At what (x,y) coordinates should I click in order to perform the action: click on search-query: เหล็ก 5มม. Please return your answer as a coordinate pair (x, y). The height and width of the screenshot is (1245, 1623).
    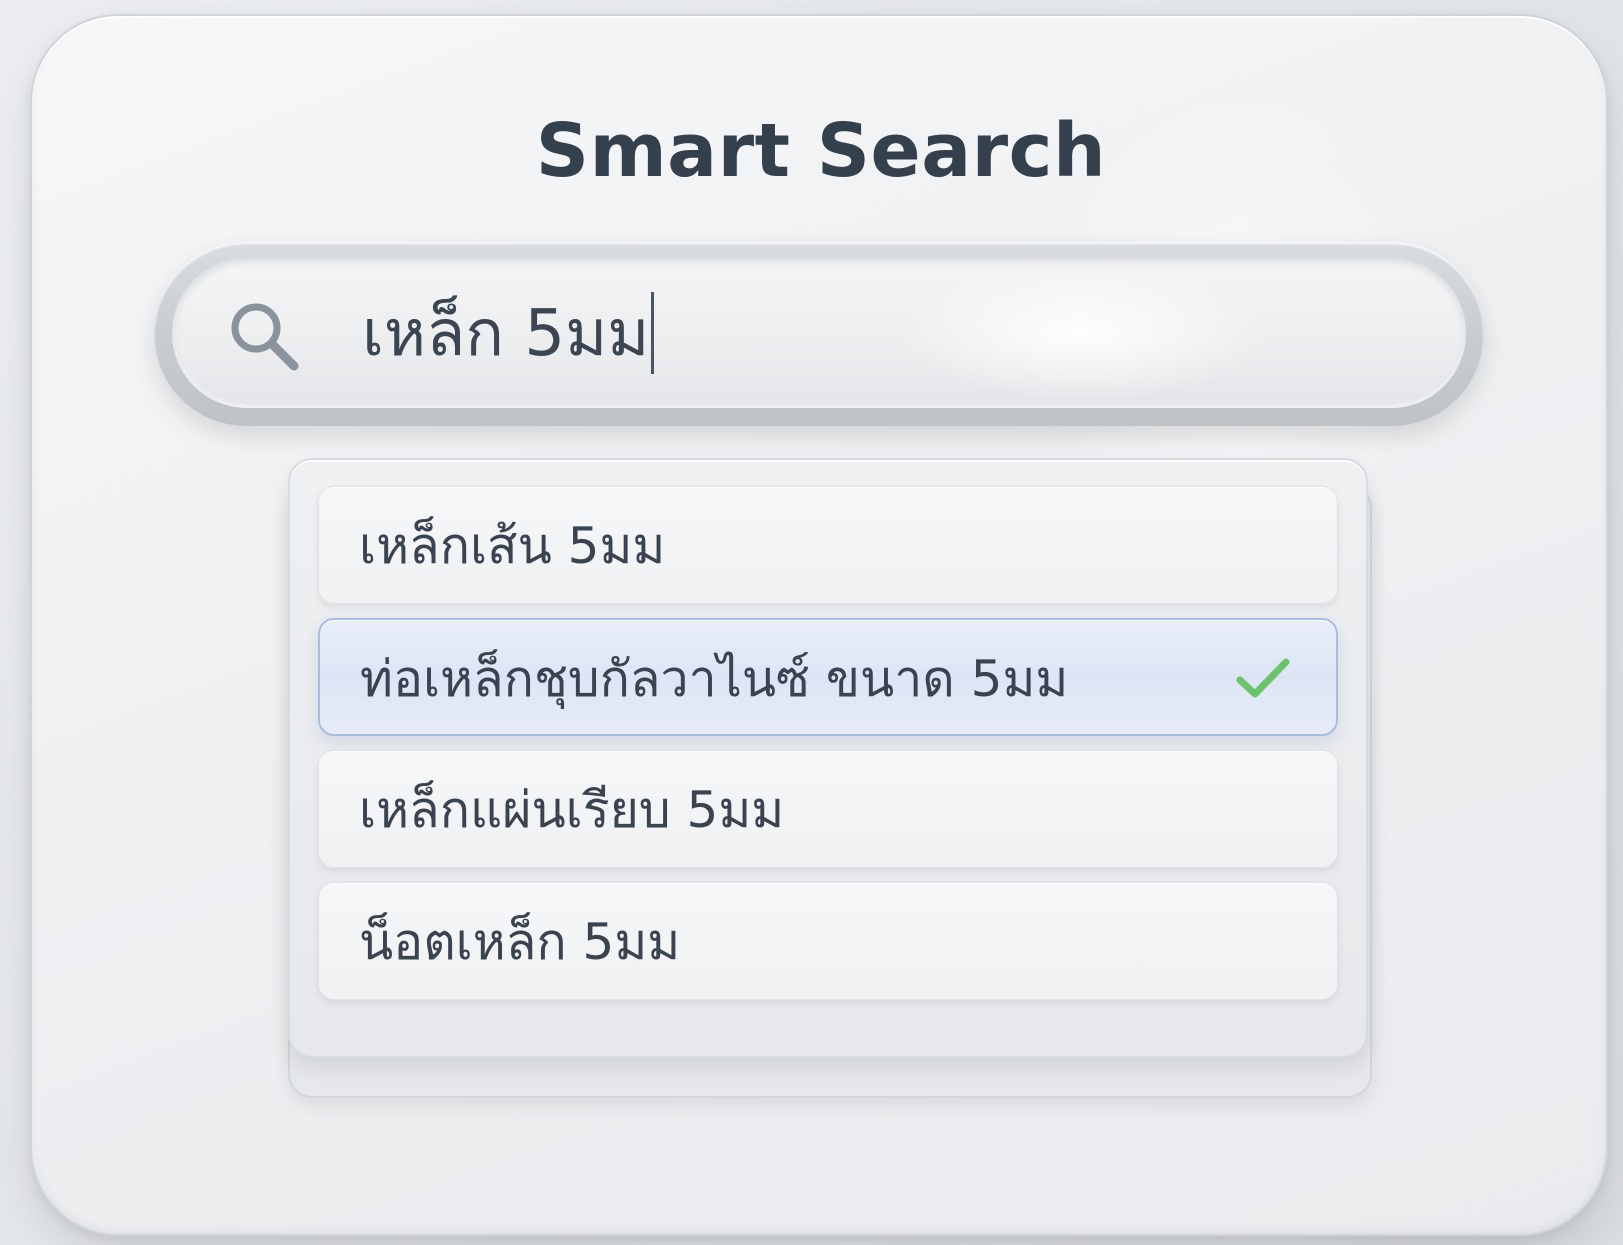
    Looking at the image, I should click on (508, 334).